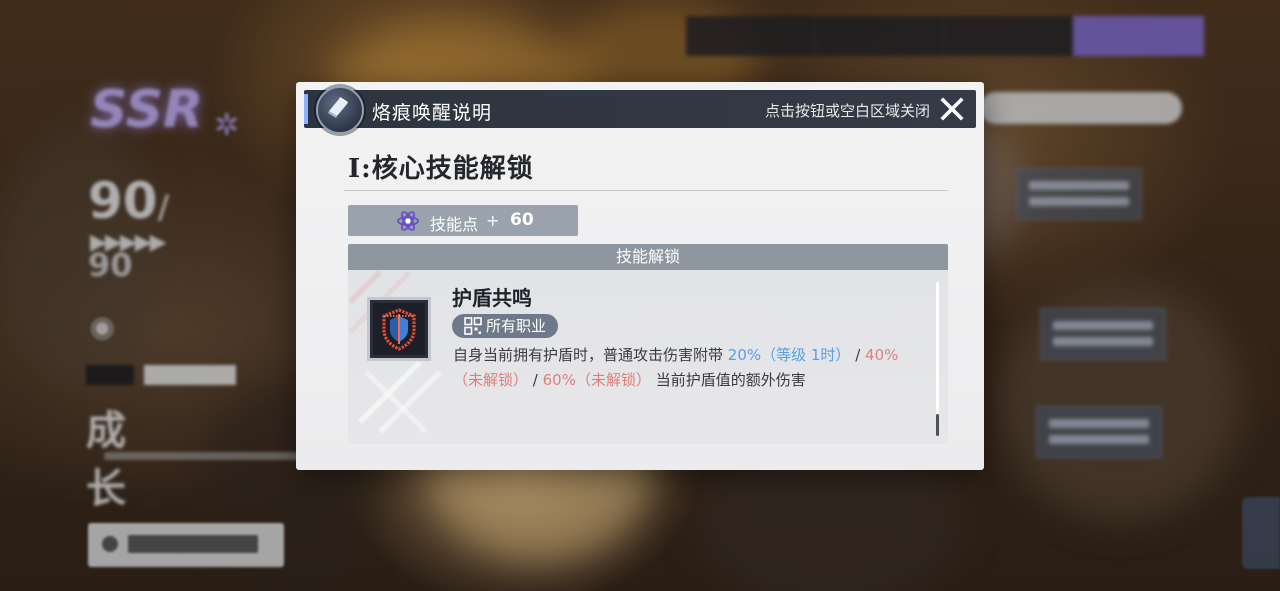 The image size is (1280, 591). I want to click on skill-points-bar: 技能点 + 60, so click(463, 220).